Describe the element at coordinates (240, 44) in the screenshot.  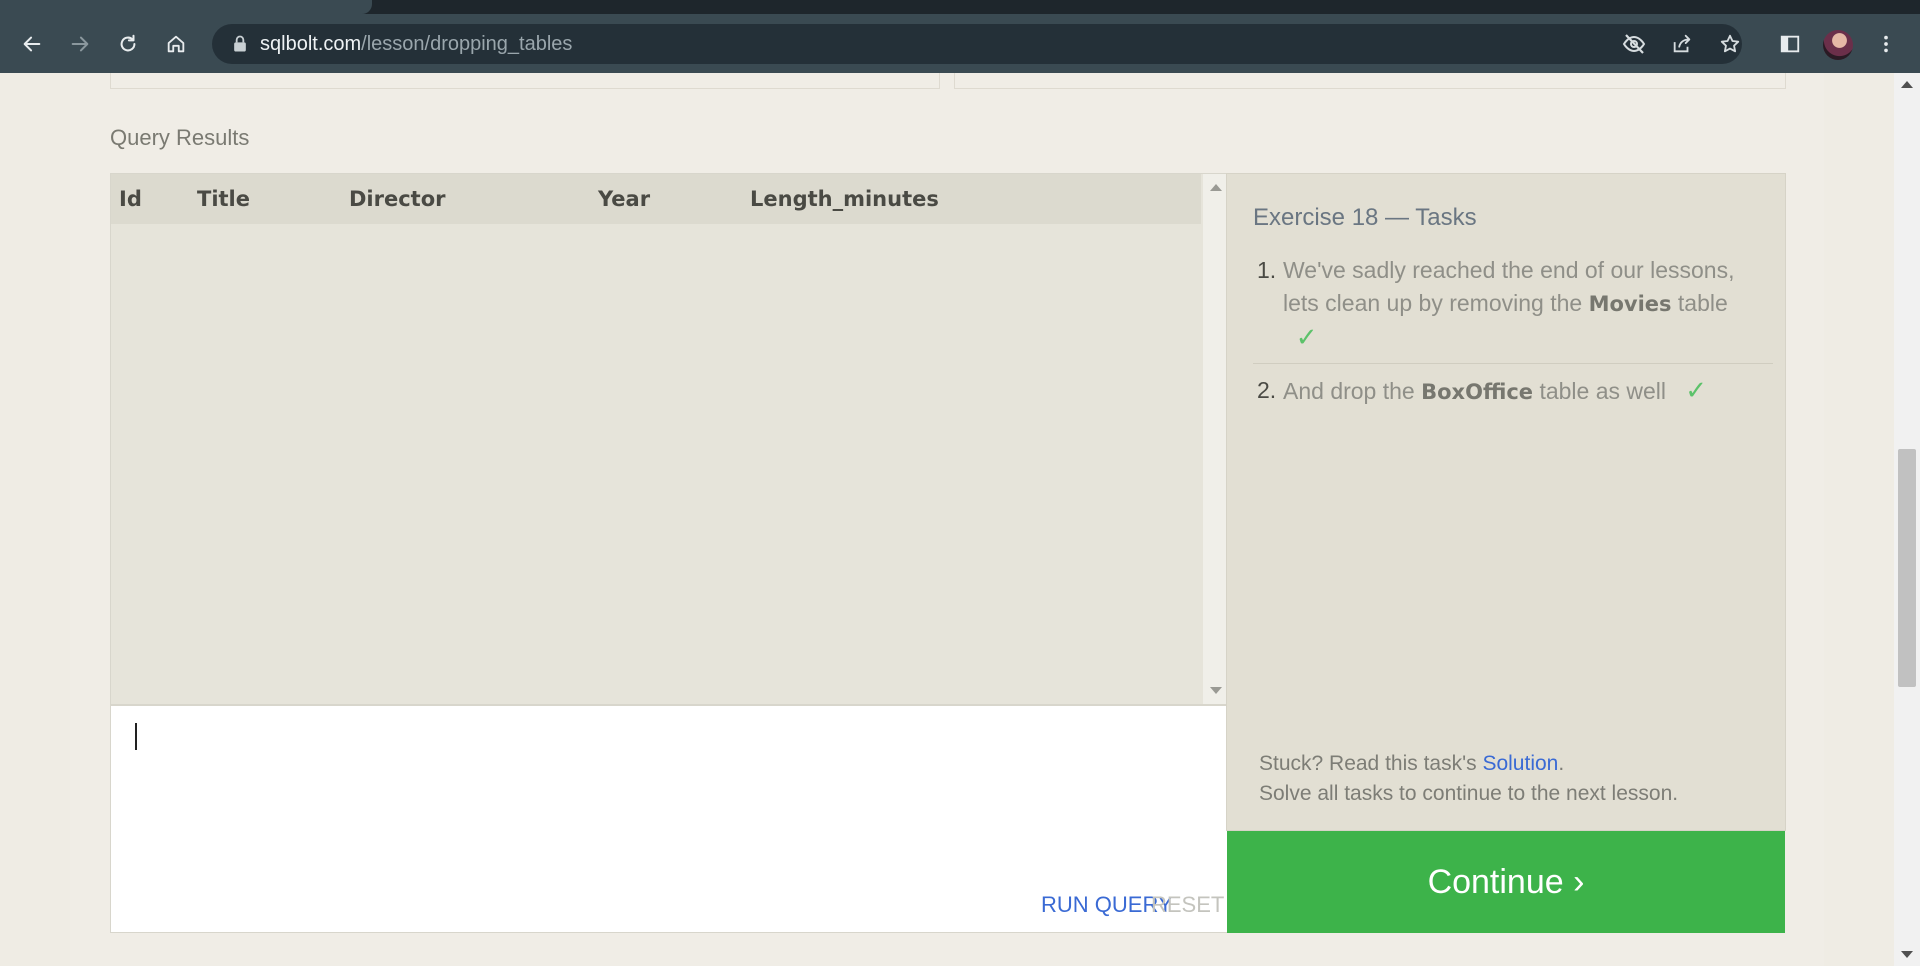
I see `lock-icon` at that location.